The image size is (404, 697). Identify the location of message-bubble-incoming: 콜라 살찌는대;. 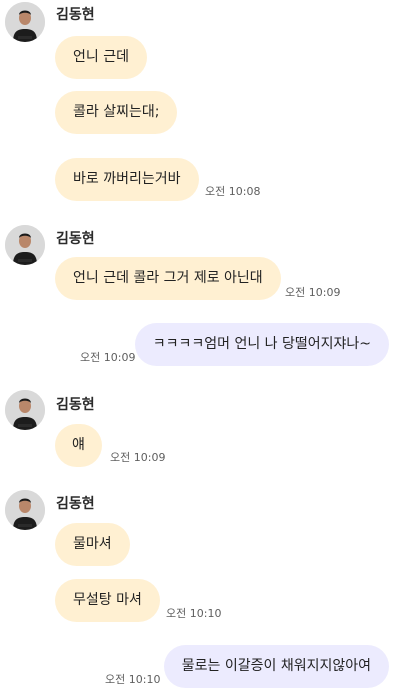
(116, 112).